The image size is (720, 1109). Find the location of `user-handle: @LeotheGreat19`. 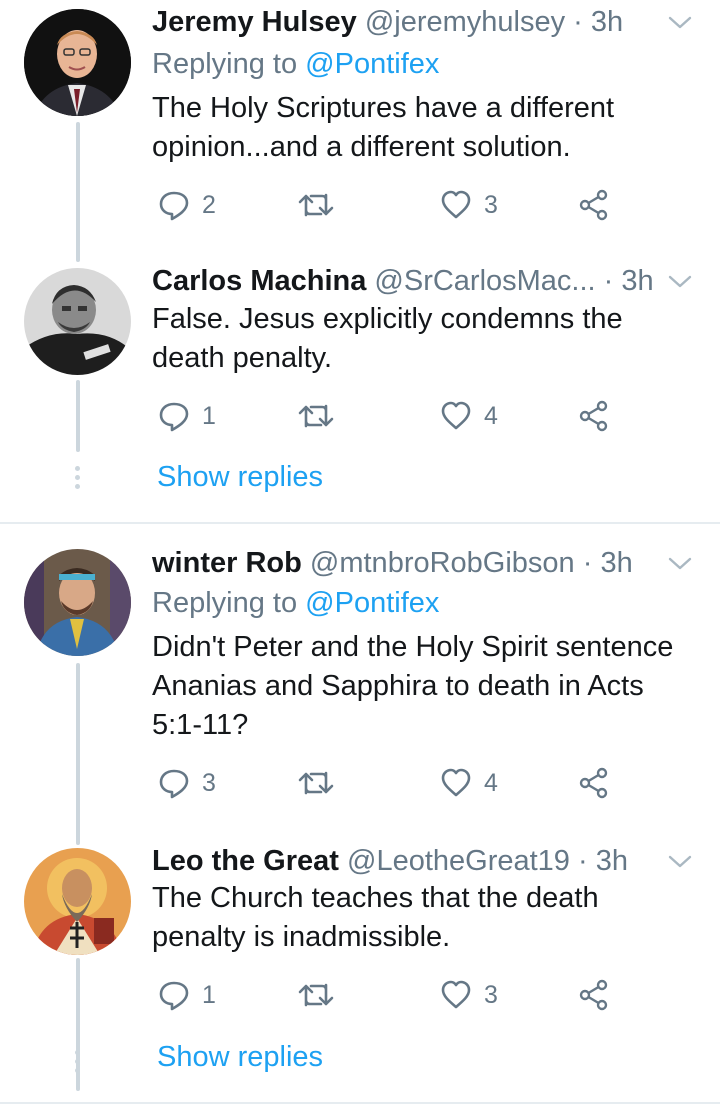

user-handle: @LeotheGreat19 is located at coordinates (458, 861).